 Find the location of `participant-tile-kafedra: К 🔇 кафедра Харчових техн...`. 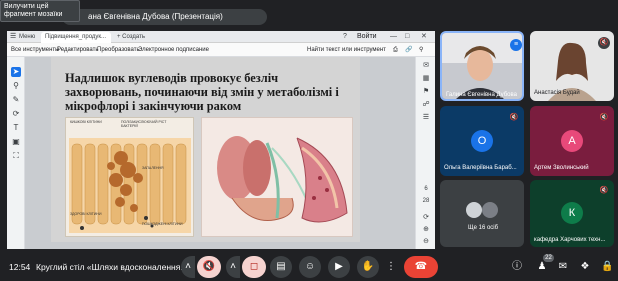

participant-tile-kafedra: К 🔇 кафедра Харчових техн... is located at coordinates (572, 213).